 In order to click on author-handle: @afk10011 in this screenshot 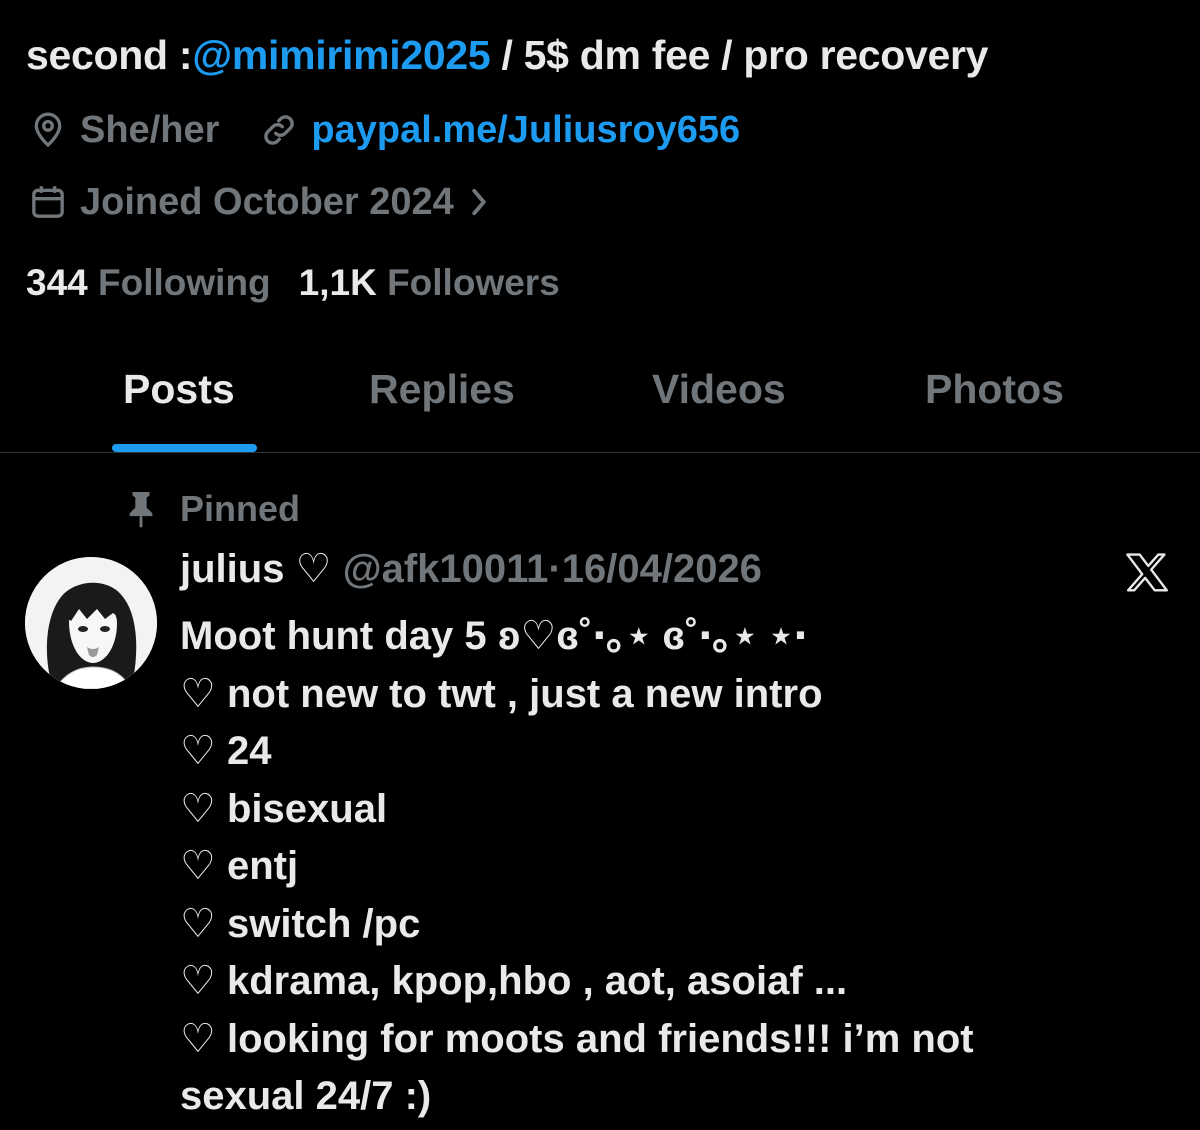, I will do `click(446, 569)`.